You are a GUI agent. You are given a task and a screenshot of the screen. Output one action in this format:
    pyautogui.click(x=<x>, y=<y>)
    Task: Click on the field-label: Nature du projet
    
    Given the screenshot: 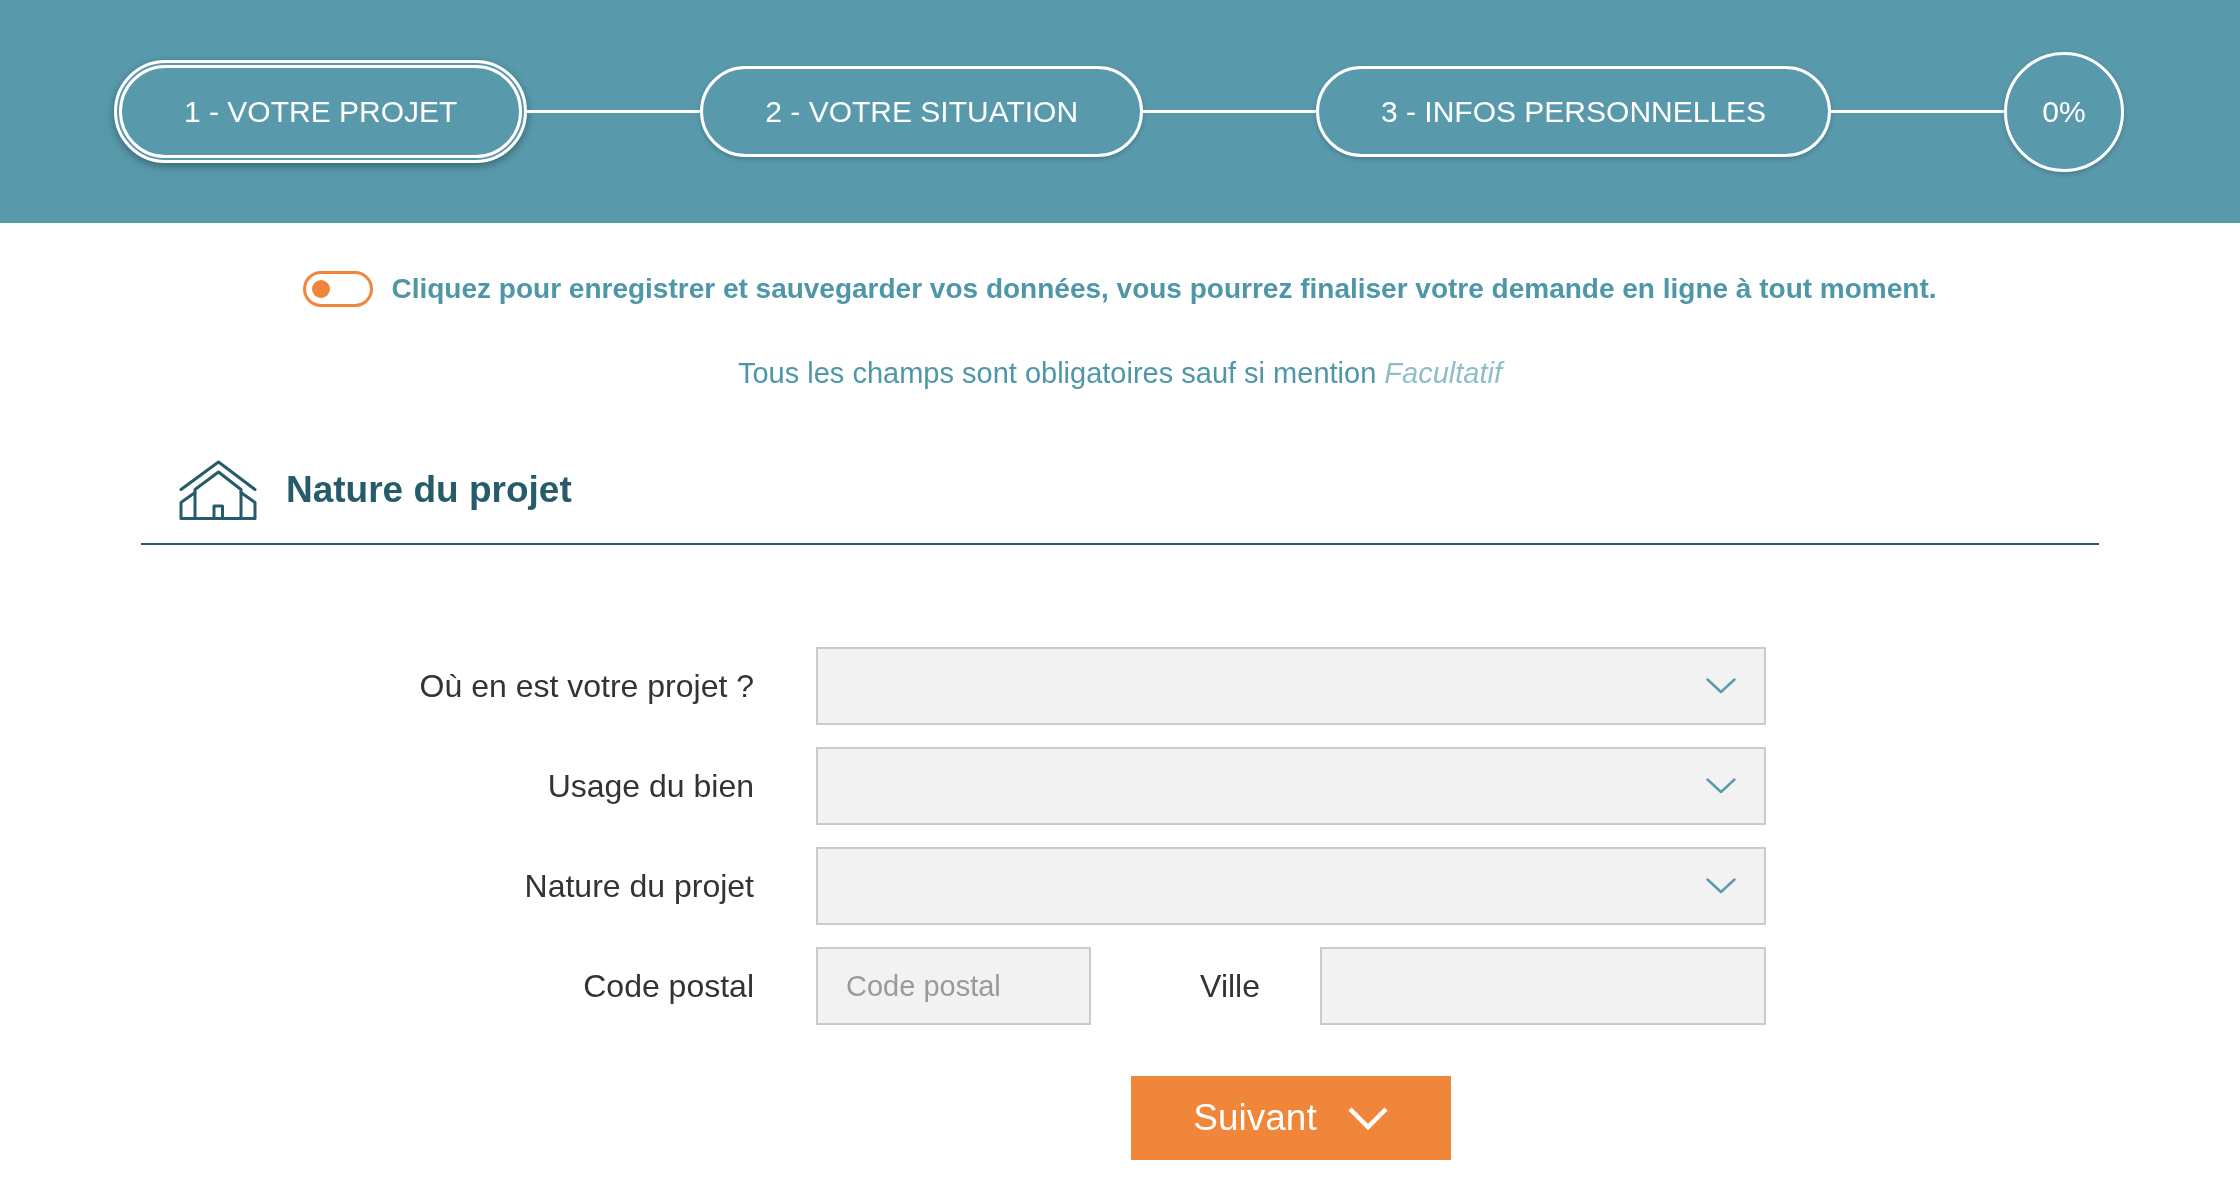 What is the action you would take?
    pyautogui.click(x=639, y=886)
    